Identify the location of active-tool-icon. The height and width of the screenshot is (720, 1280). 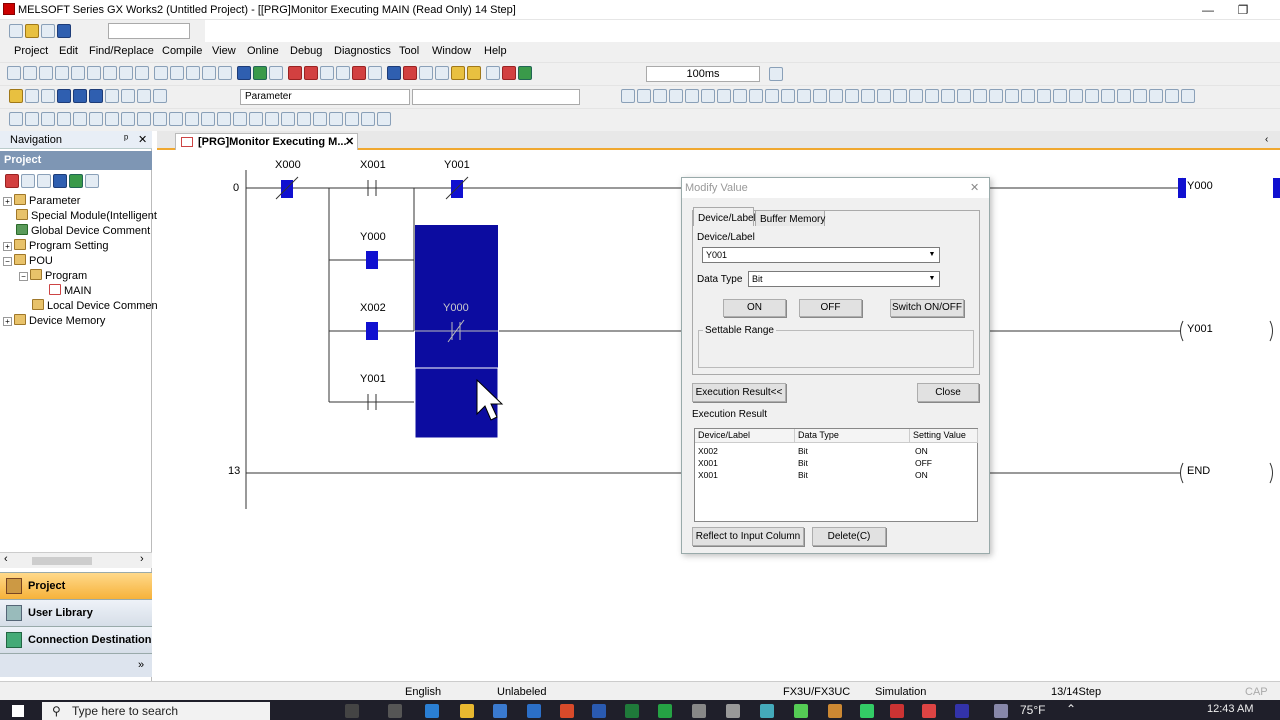
(474, 73).